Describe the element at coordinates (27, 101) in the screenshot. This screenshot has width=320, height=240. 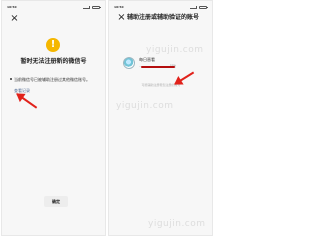
I see `red-arrow-pointer` at that location.